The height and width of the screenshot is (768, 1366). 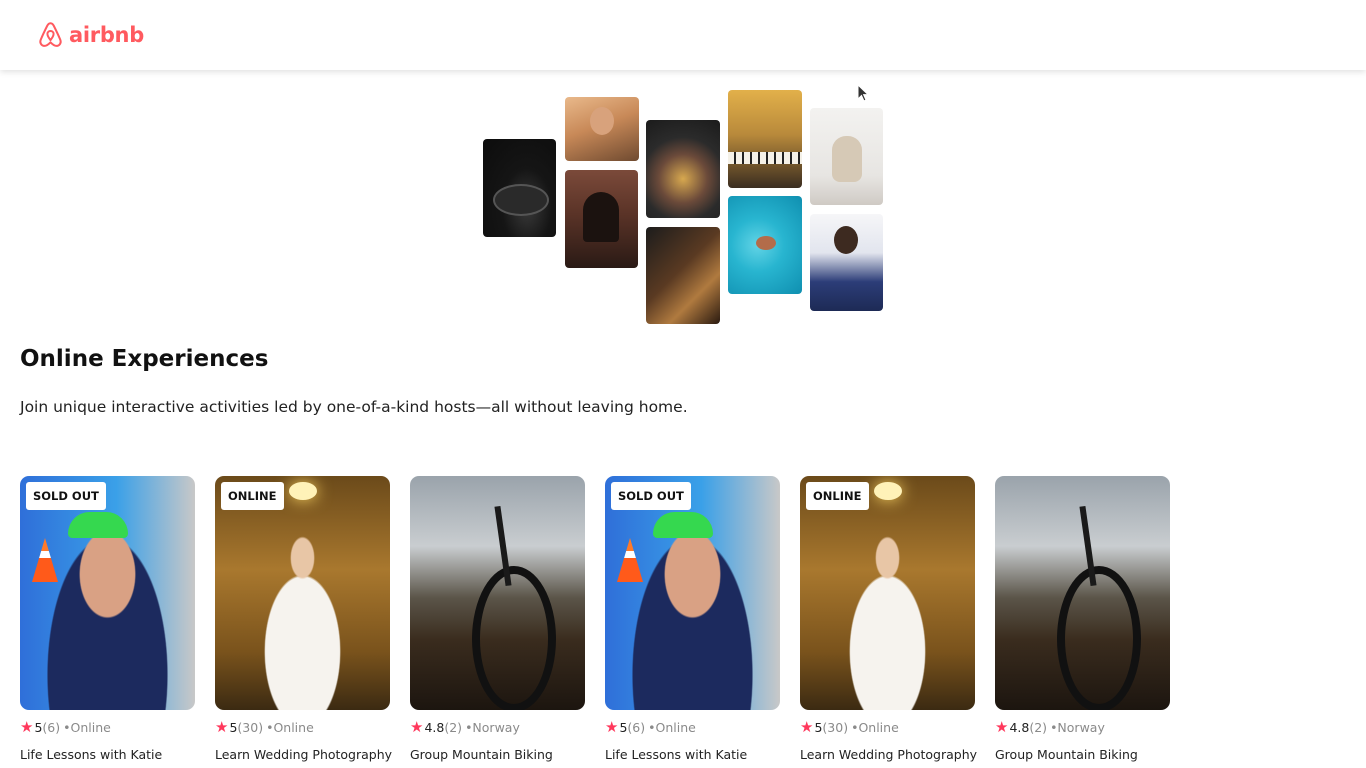 What do you see at coordinates (846, 262) in the screenshot?
I see `singer-photo` at bounding box center [846, 262].